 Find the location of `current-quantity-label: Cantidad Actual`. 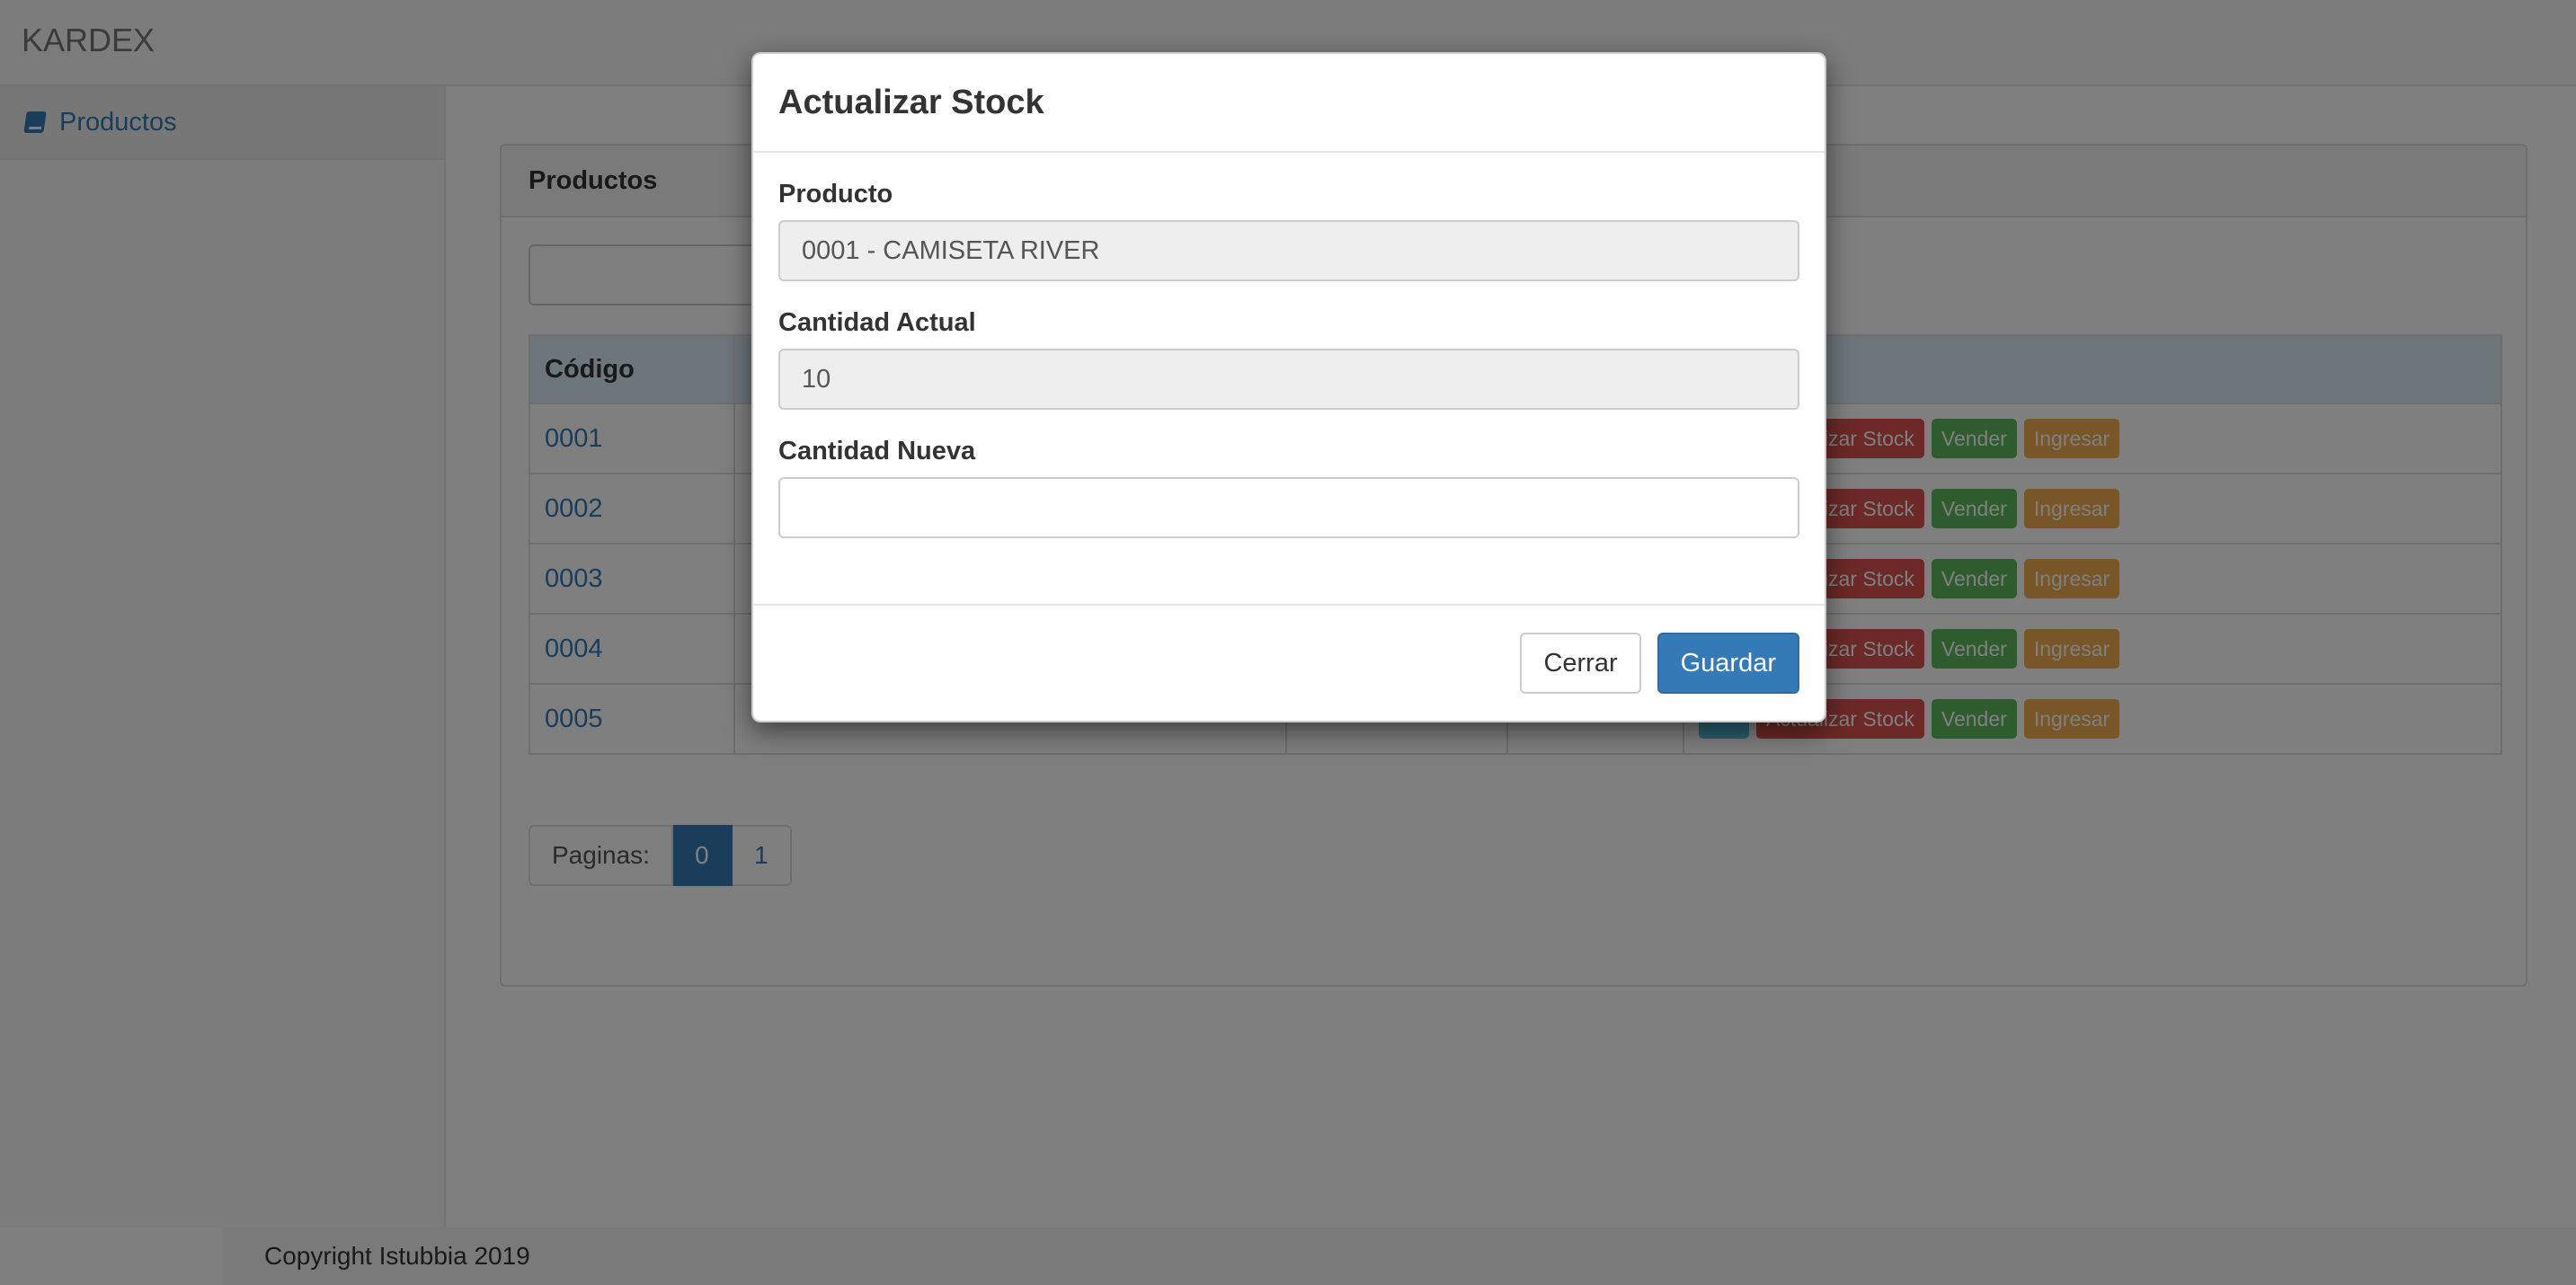

current-quantity-label: Cantidad Actual is located at coordinates (877, 323).